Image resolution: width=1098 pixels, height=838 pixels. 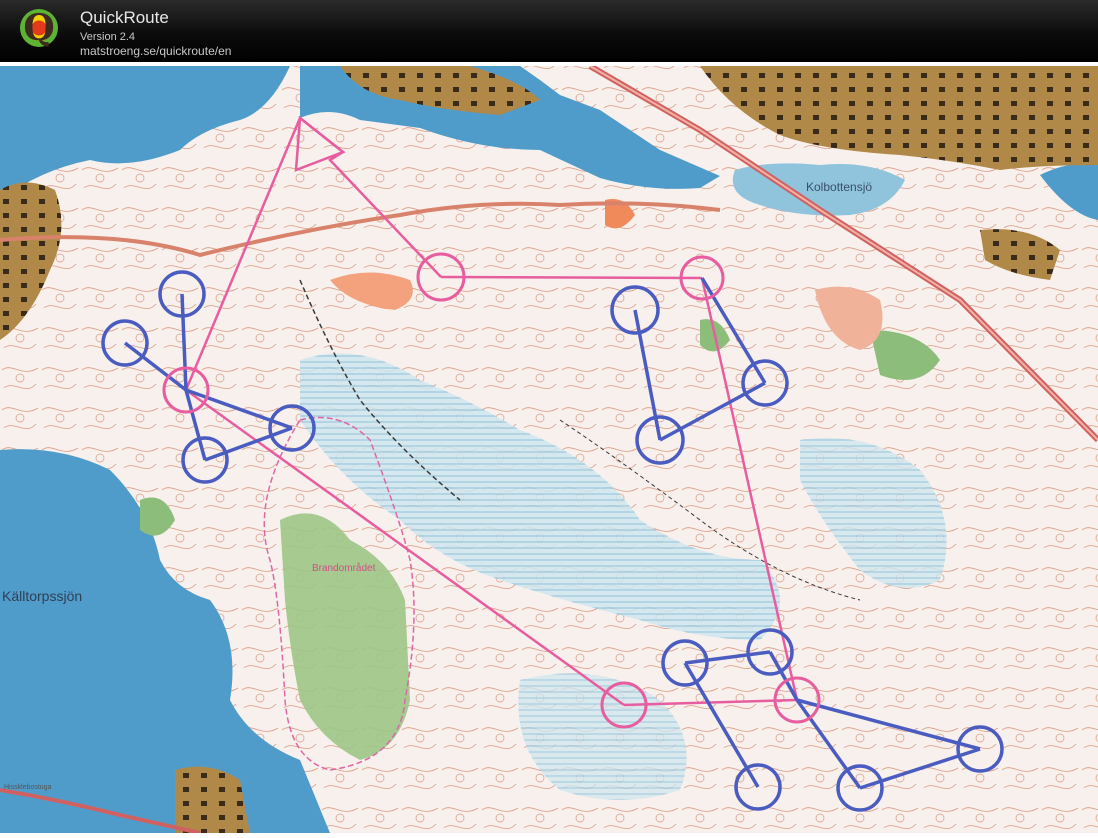 I want to click on quickroute-logo-icon: Q, so click(x=39, y=28).